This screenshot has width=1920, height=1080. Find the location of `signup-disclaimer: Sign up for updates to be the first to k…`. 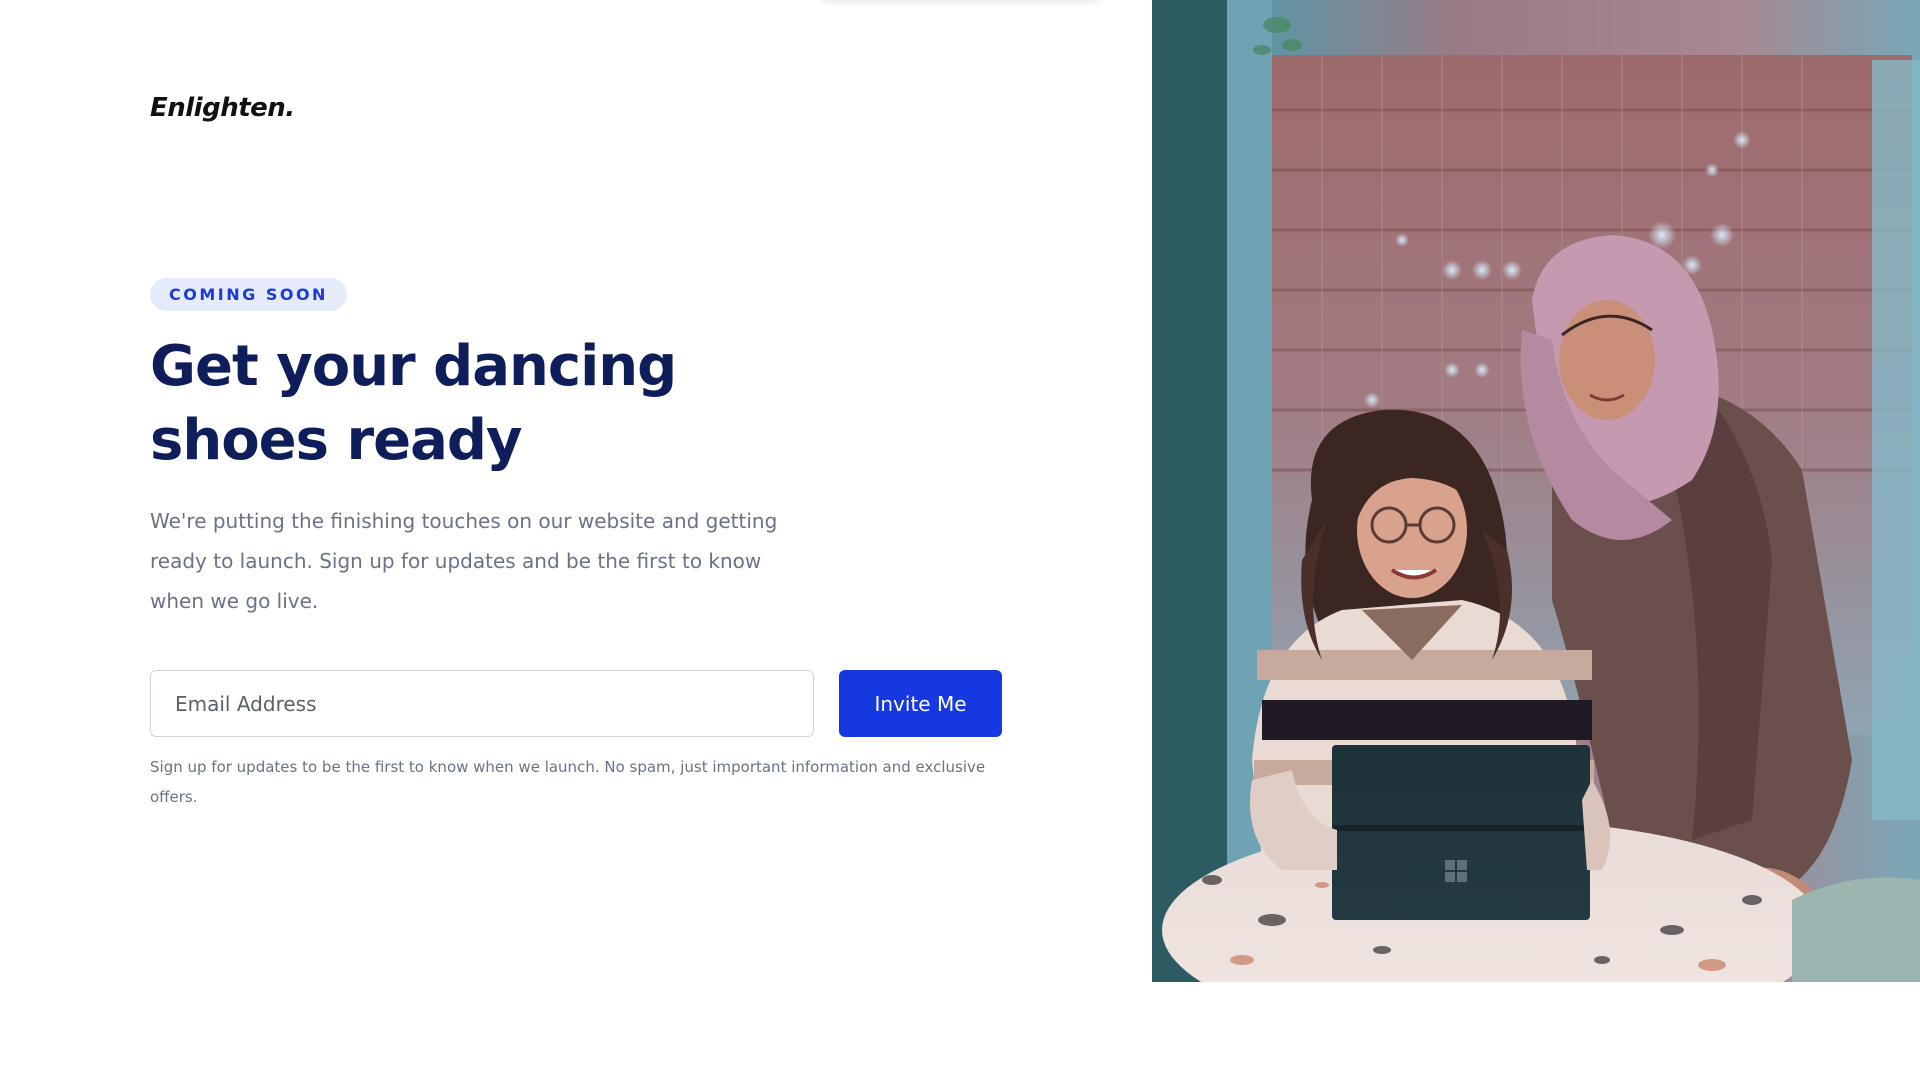

signup-disclaimer: Sign up for updates to be the first to k… is located at coordinates (575, 782).